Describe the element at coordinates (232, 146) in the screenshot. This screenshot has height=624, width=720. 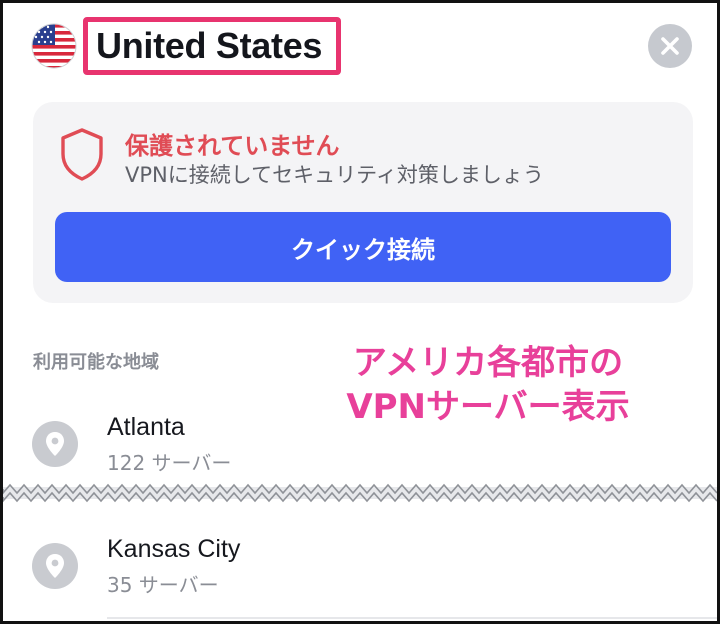
I see `status-title: 保護されていません` at that location.